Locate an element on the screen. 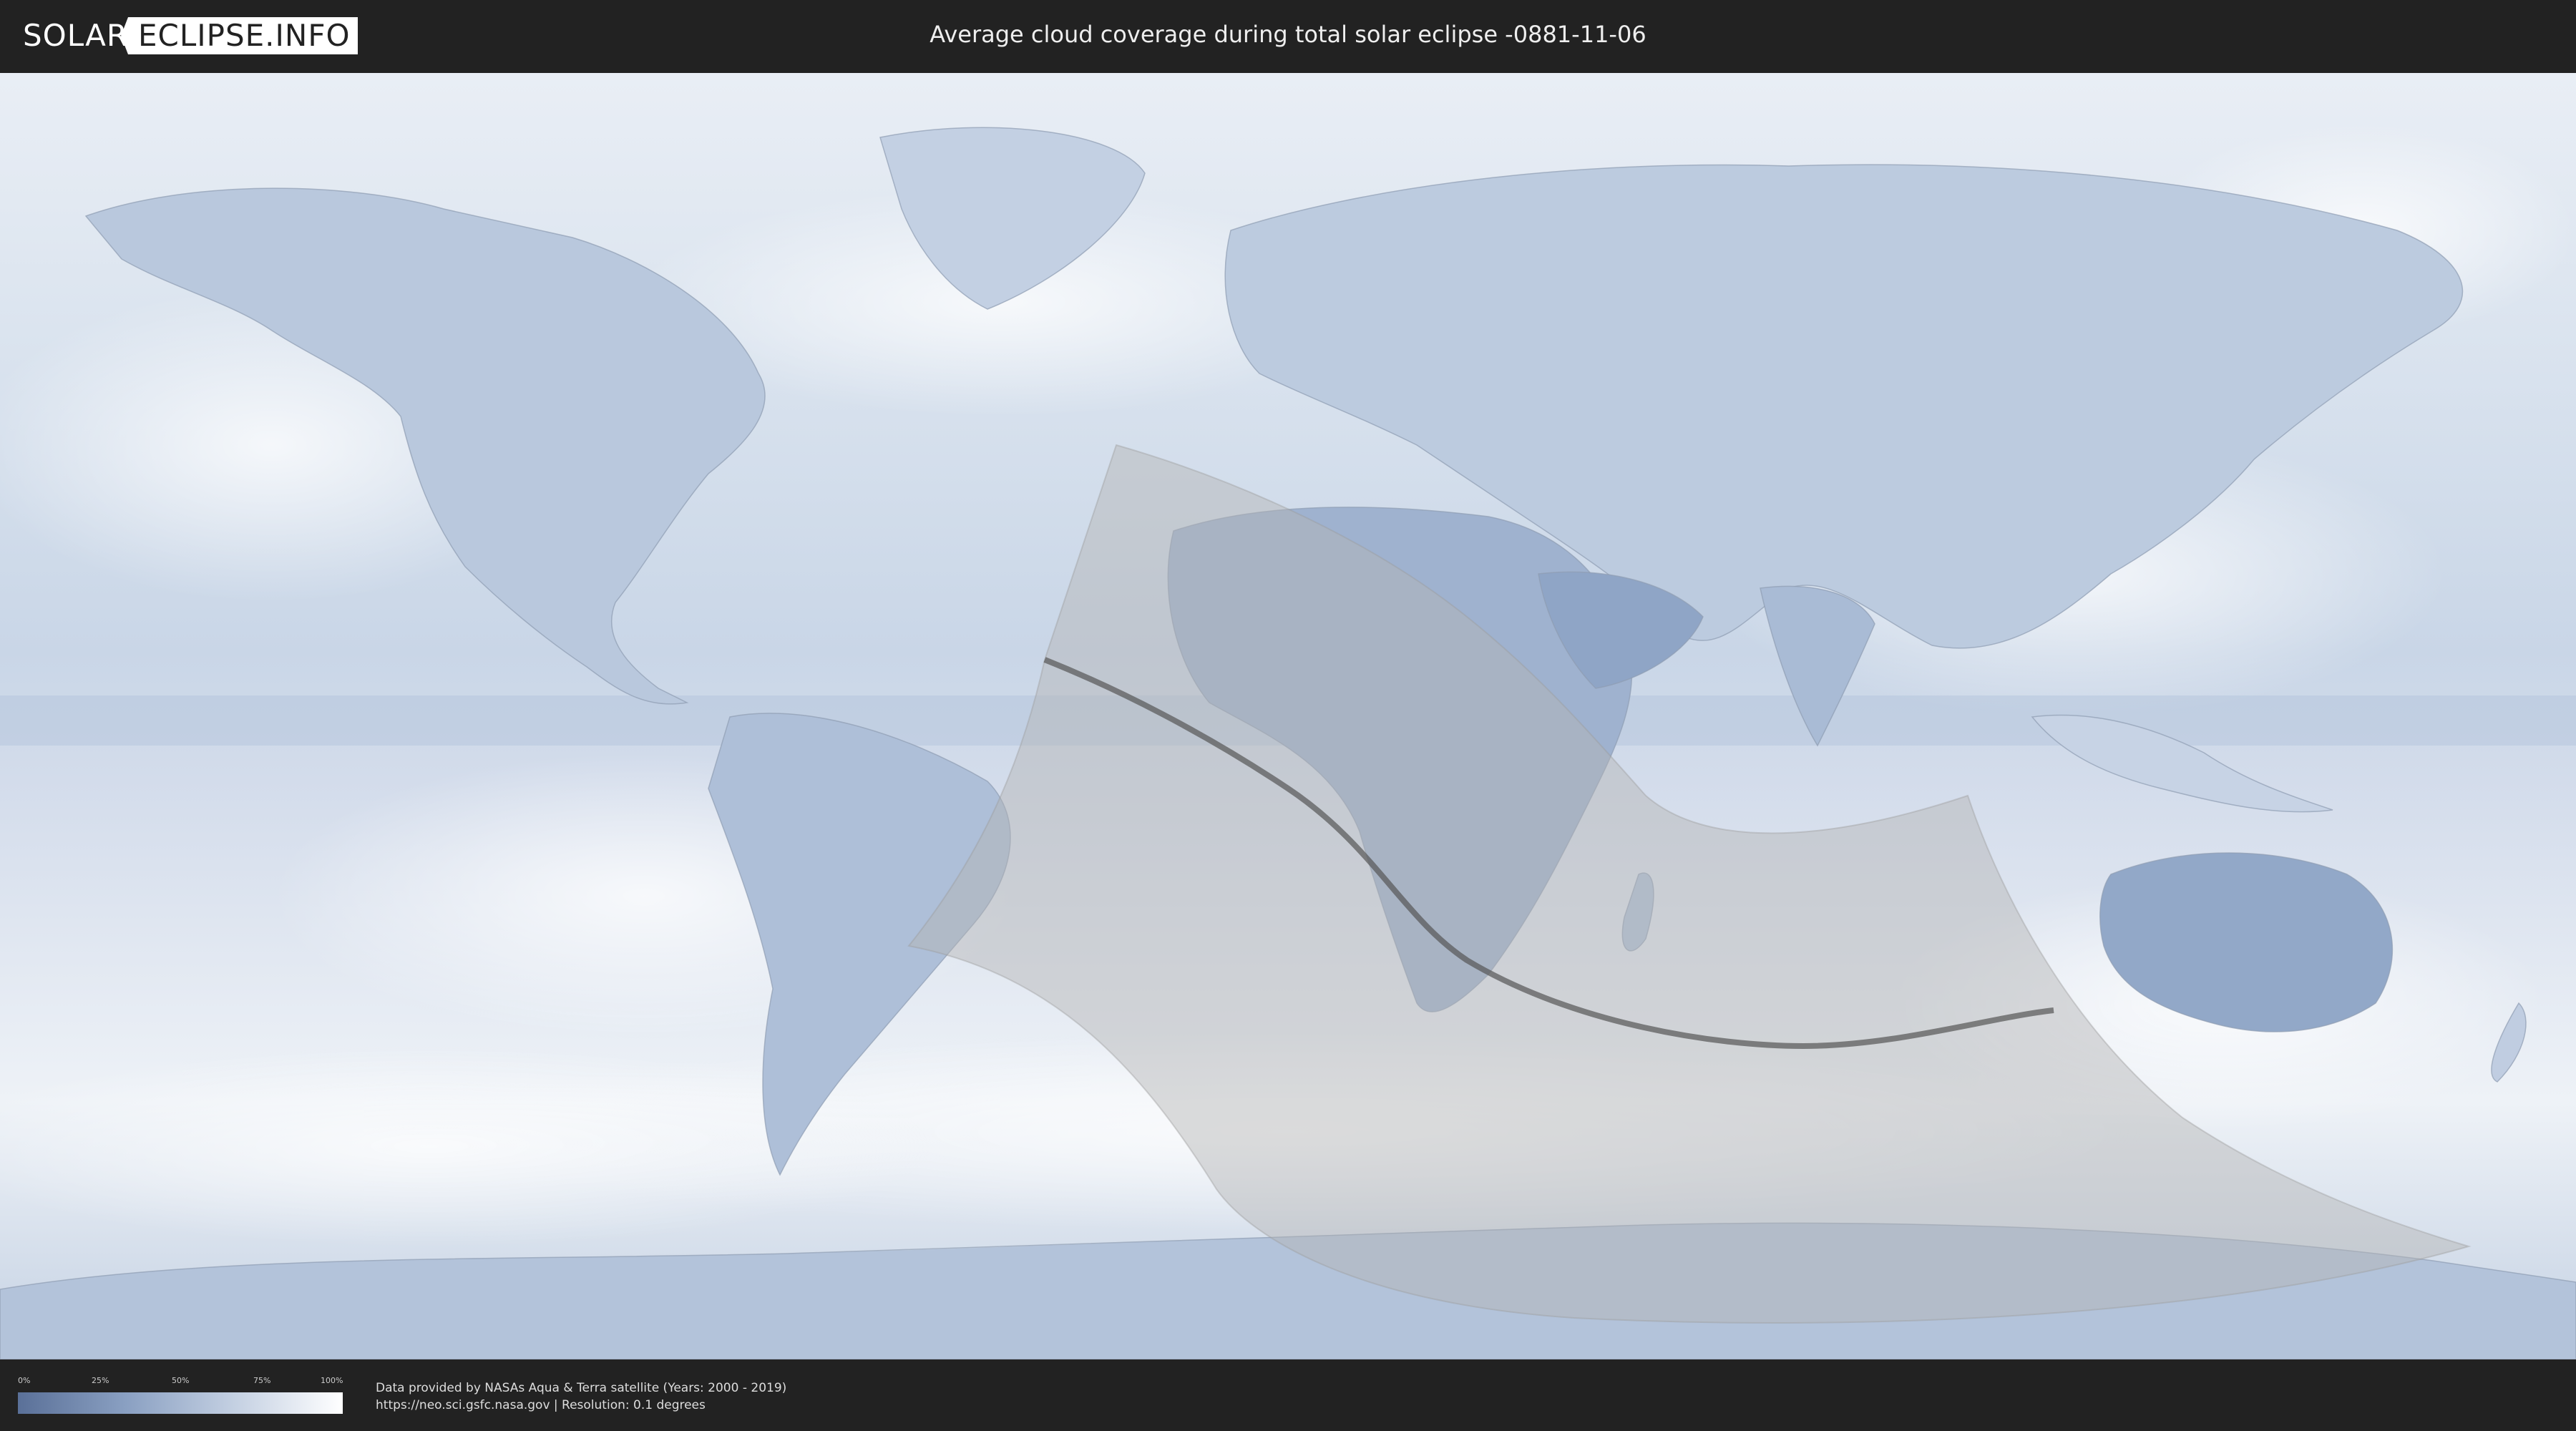 The width and height of the screenshot is (2576, 1431). legend-tick-100: 100% is located at coordinates (332, 1380).